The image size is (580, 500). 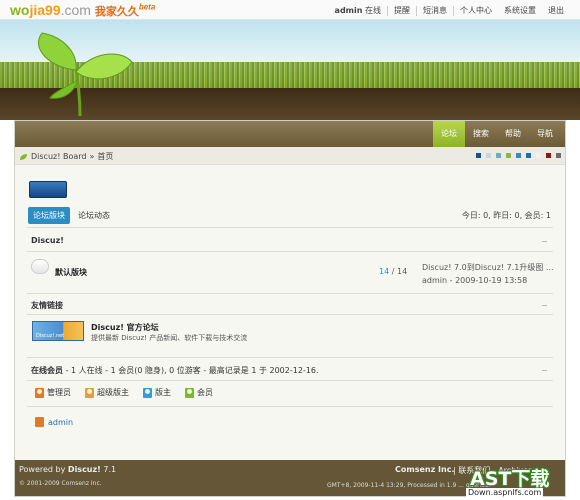 I want to click on logo-chinese: 我家久久, so click(x=116, y=12).